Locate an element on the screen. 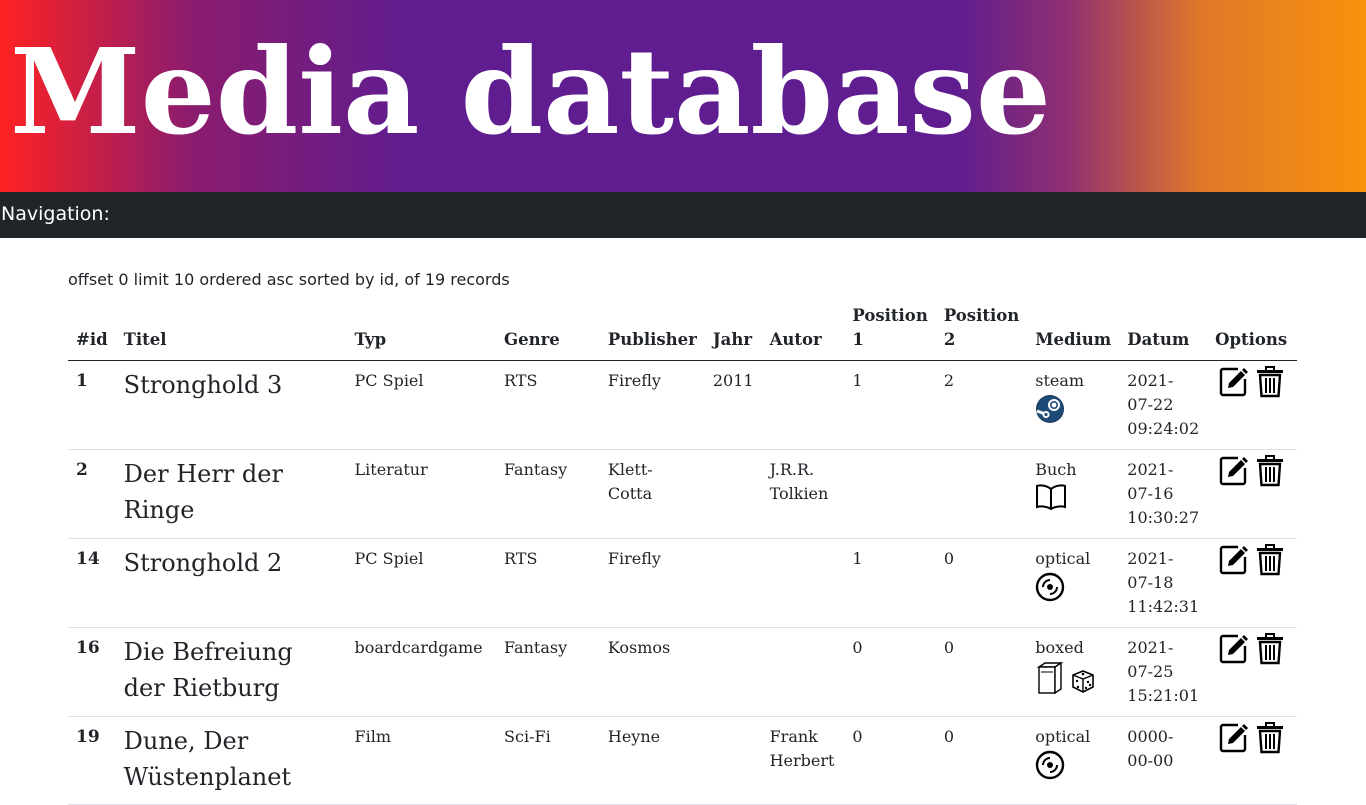 This screenshot has width=1366, height=805. medium-label: Buch is located at coordinates (1056, 469).